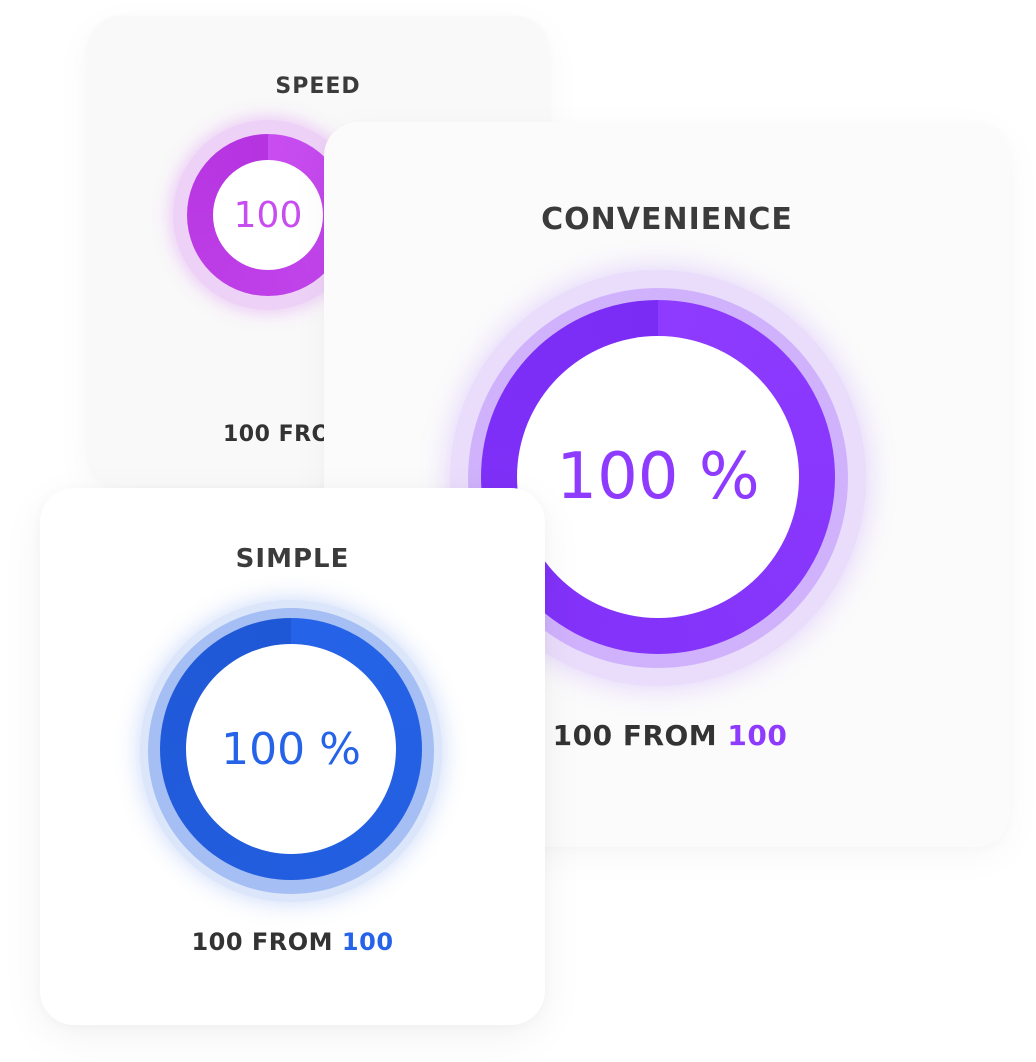  Describe the element at coordinates (318, 86) in the screenshot. I see `card-title: SPEED` at that location.